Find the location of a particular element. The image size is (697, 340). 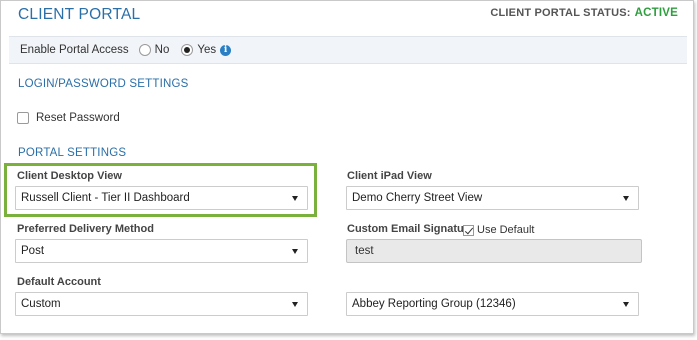

reset-password-checkbox is located at coordinates (23, 118).